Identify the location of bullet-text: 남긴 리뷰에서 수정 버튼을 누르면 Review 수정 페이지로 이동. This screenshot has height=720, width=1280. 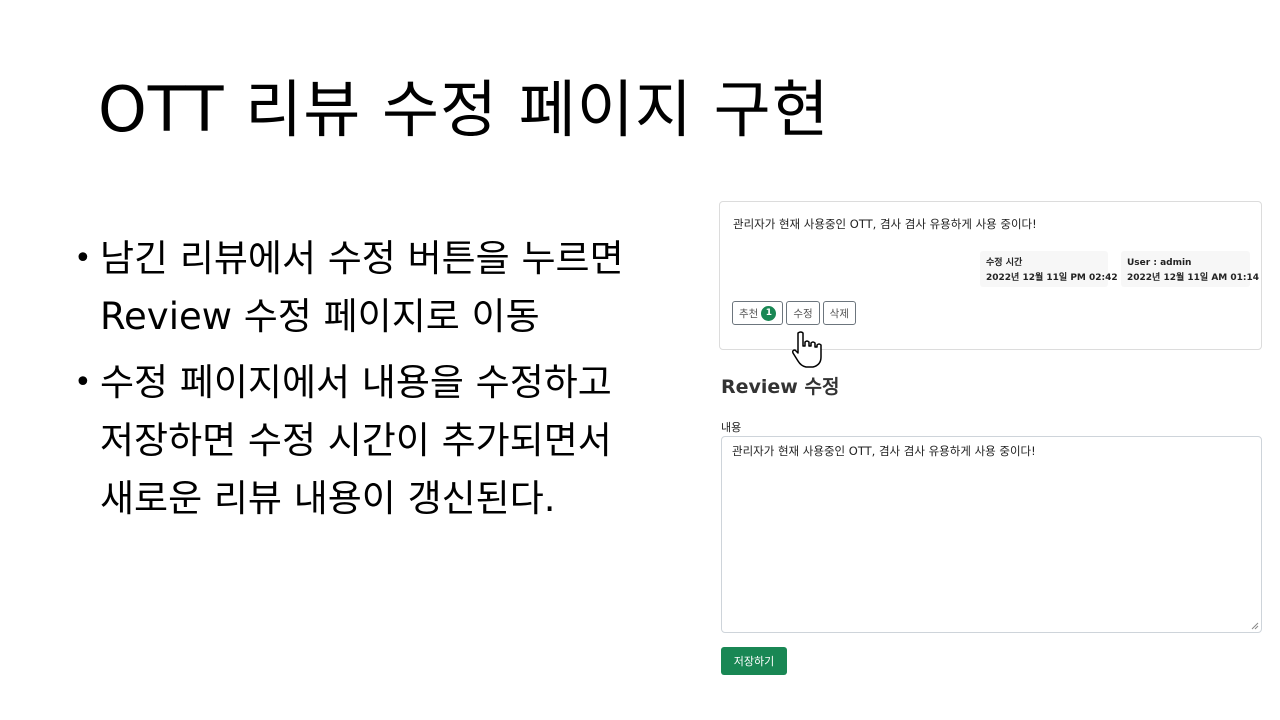
(362, 288).